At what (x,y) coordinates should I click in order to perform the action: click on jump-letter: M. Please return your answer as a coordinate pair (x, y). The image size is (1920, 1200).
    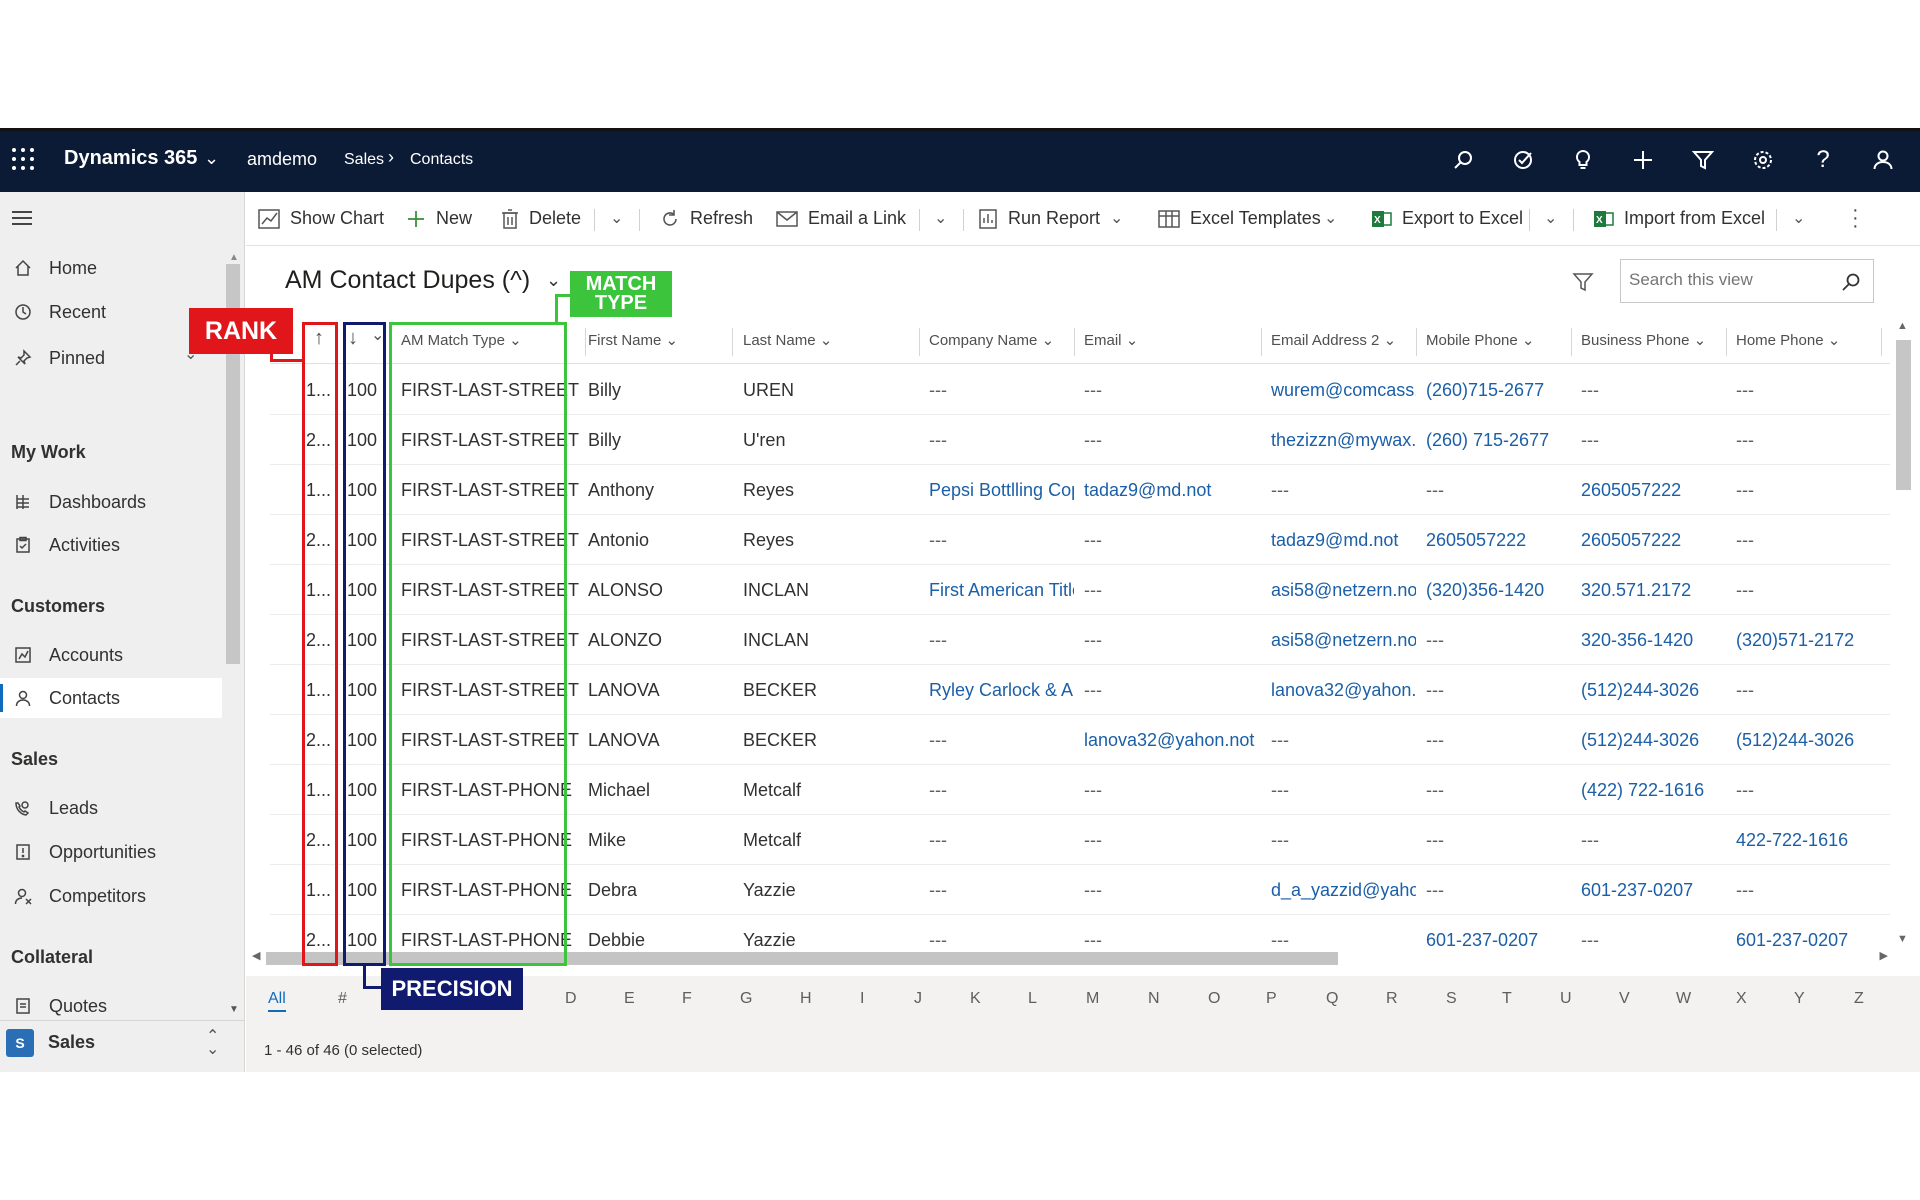
    Looking at the image, I should click on (1092, 999).